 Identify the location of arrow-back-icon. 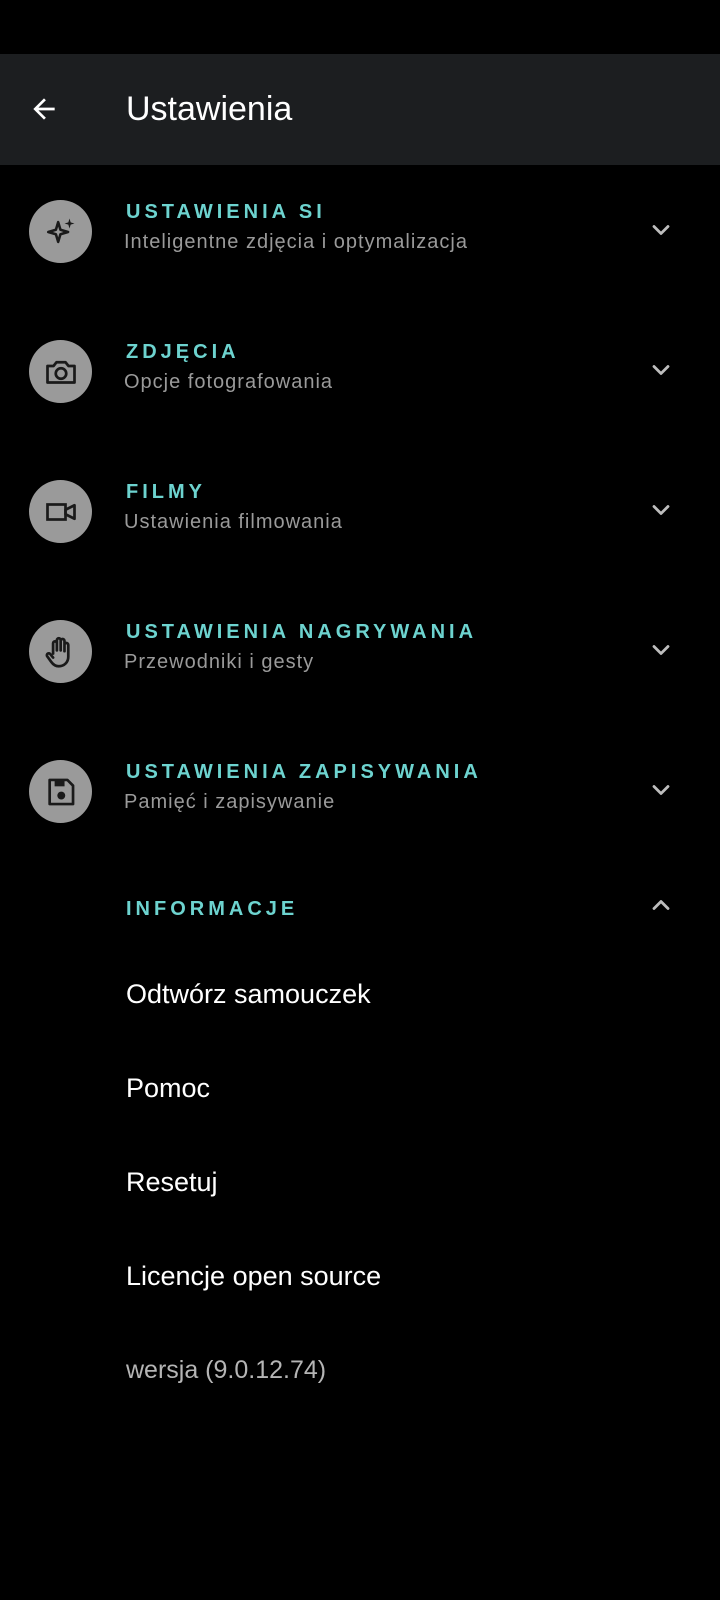
(44, 109).